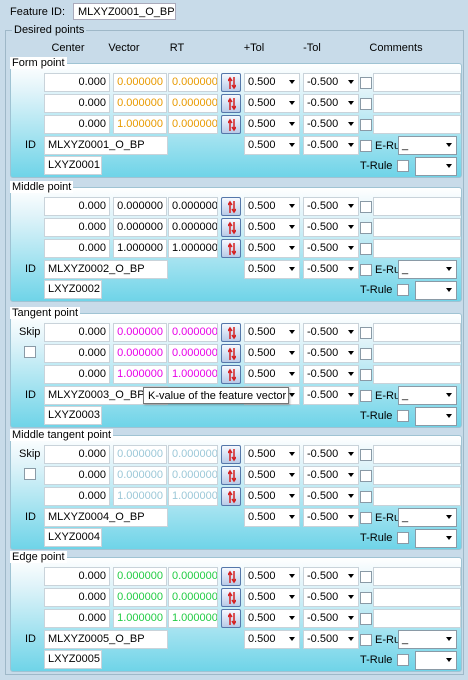  I want to click on lid-field: LXYZ0004, so click(73, 537).